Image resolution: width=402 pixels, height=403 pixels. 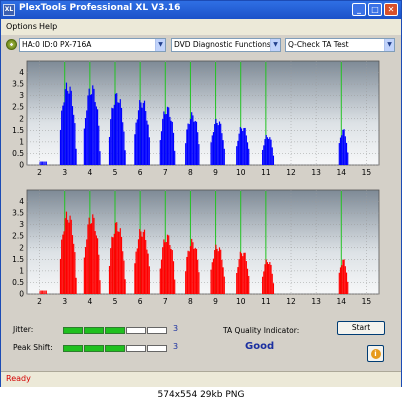 What do you see at coordinates (176, 328) in the screenshot?
I see `jitter-value: 3` at bounding box center [176, 328].